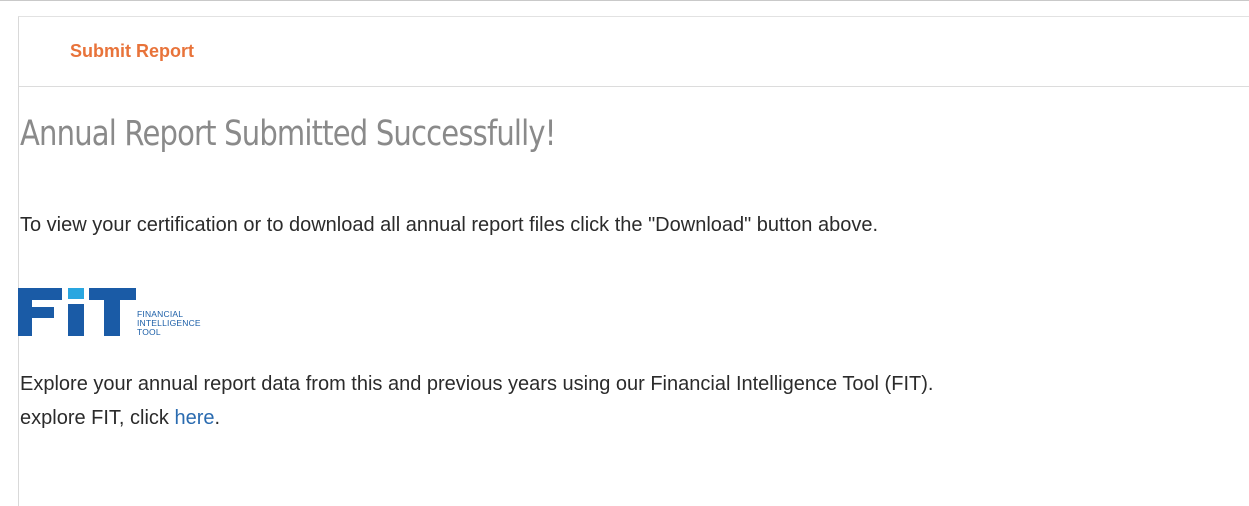  Describe the element at coordinates (217, 418) in the screenshot. I see `explore-fit-suffix: .` at that location.